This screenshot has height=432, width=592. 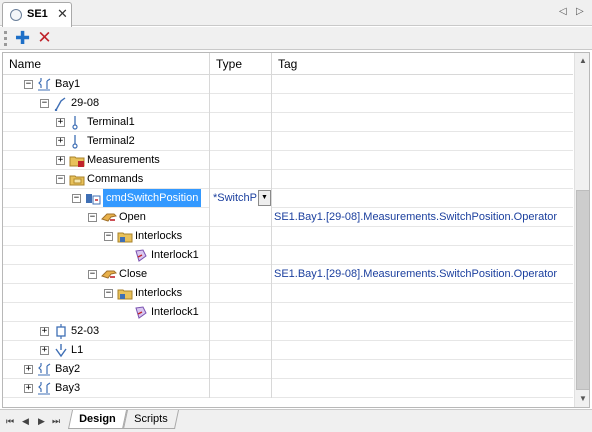 I want to click on name-cell: + Bay2, so click(x=106, y=369).